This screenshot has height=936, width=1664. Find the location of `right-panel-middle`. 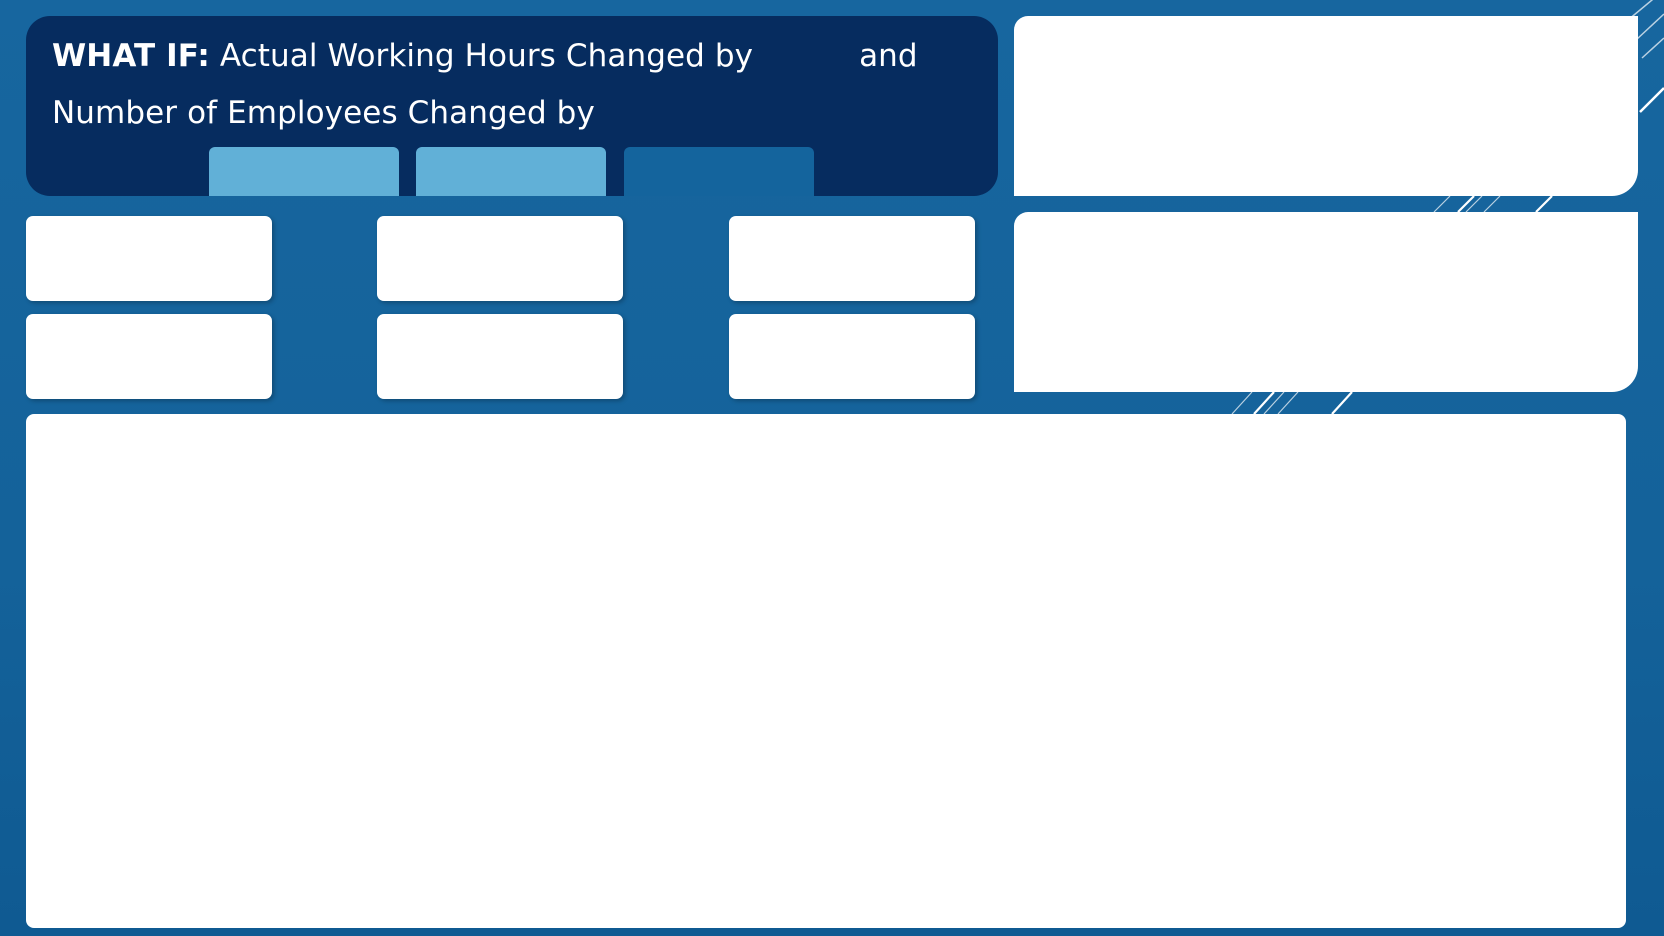

right-panel-middle is located at coordinates (1326, 302).